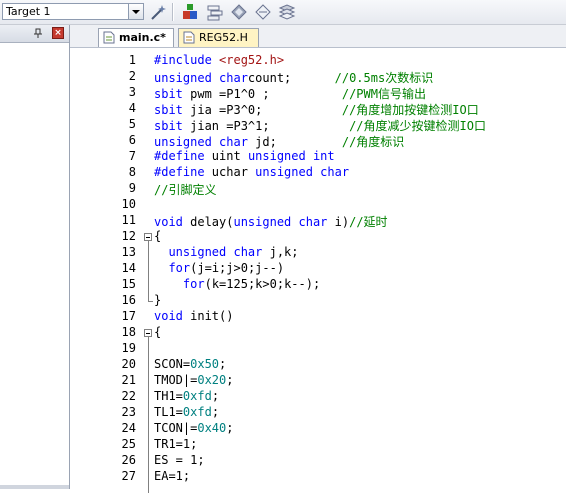 The width and height of the screenshot is (566, 493). I want to click on code-line: SCON=0x50;, so click(190, 364).